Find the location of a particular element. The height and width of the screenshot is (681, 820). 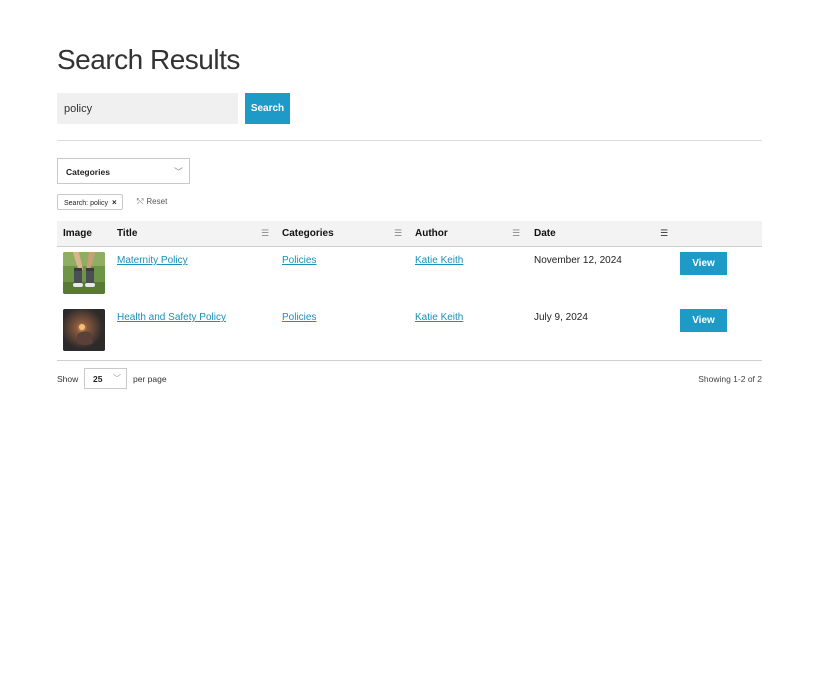

row-title-link: Maternity Policy is located at coordinates (152, 260).